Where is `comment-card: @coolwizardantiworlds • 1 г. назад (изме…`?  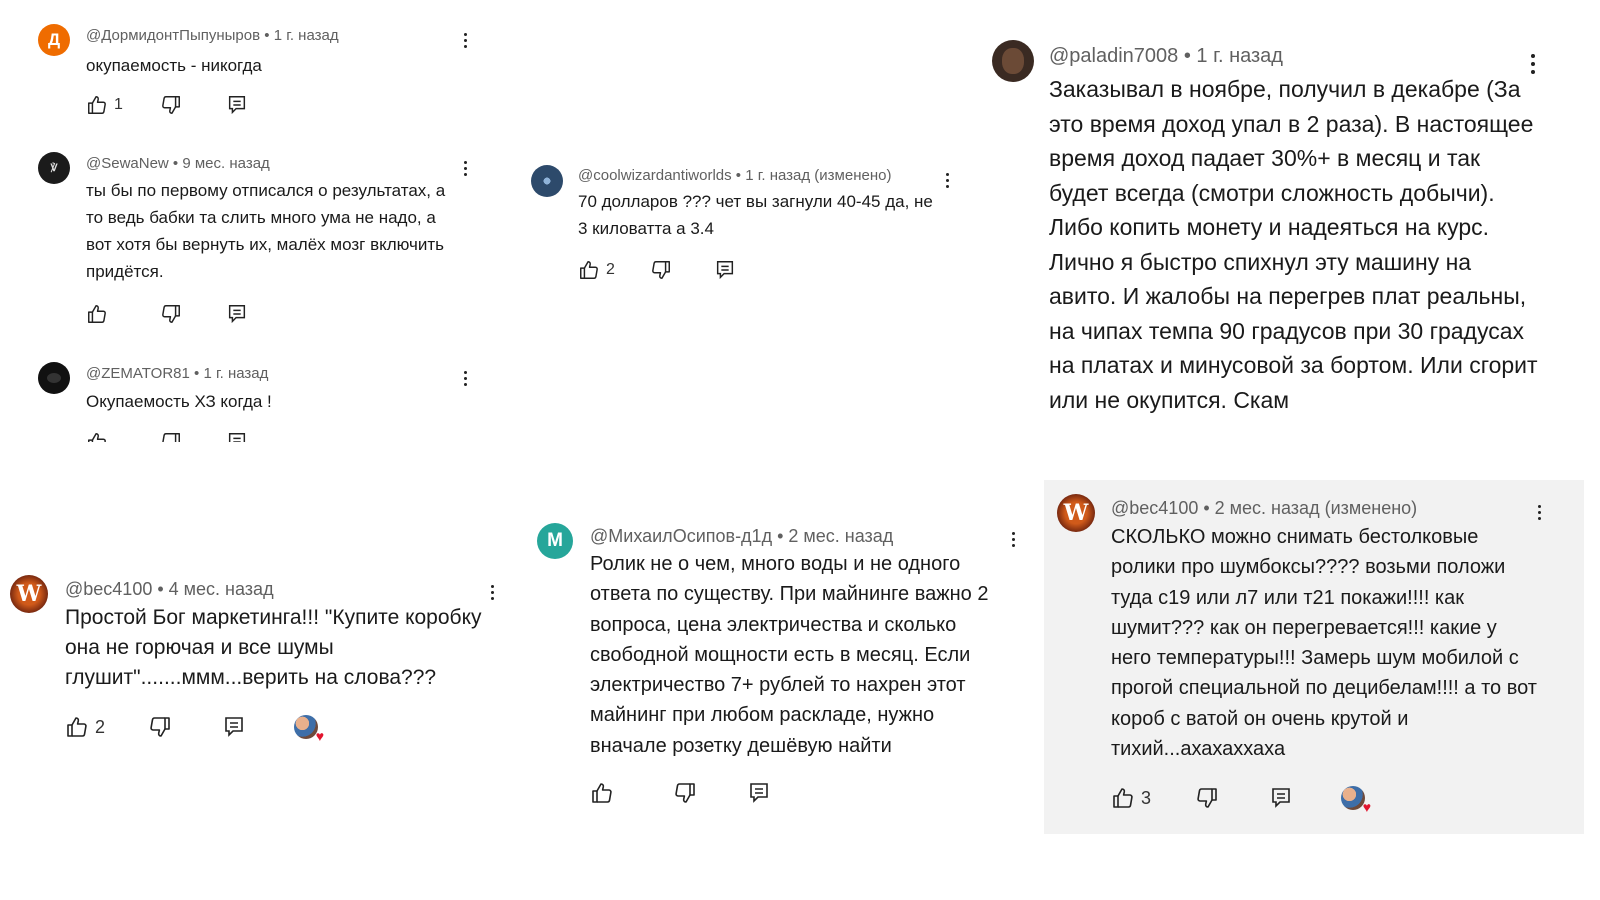
comment-card: @coolwizardantiworlds • 1 г. назад (изме… is located at coordinates (750, 225).